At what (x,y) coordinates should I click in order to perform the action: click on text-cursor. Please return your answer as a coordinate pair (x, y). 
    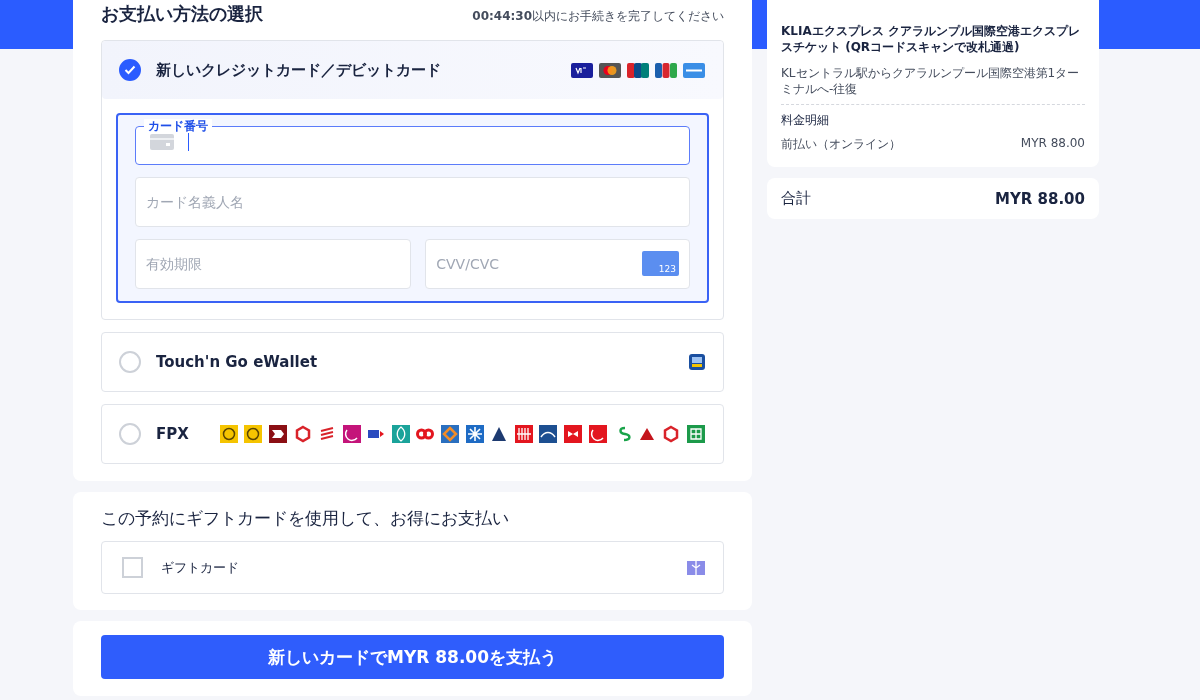
    Looking at the image, I should click on (188, 142).